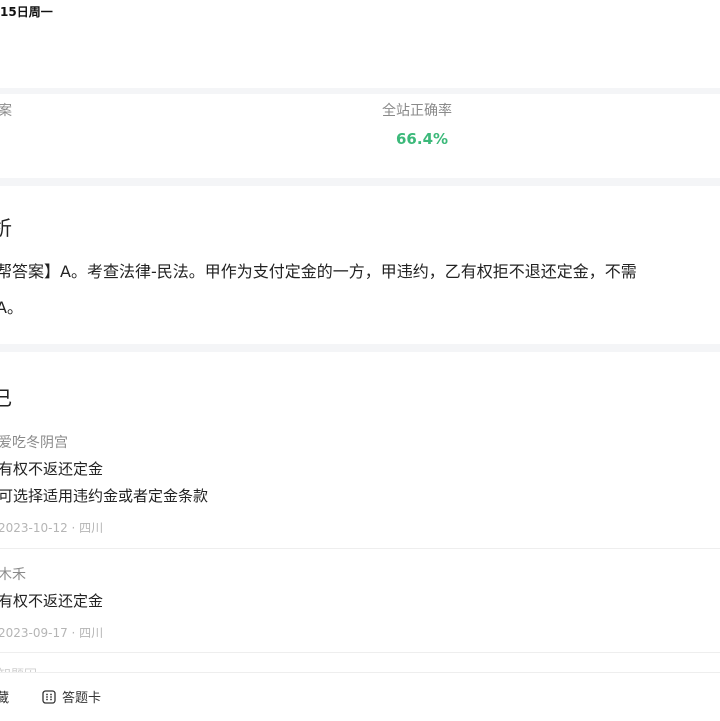 This screenshot has height=721, width=720. What do you see at coordinates (34, 443) in the screenshot?
I see `note-author: 爱吃冬阴宫` at bounding box center [34, 443].